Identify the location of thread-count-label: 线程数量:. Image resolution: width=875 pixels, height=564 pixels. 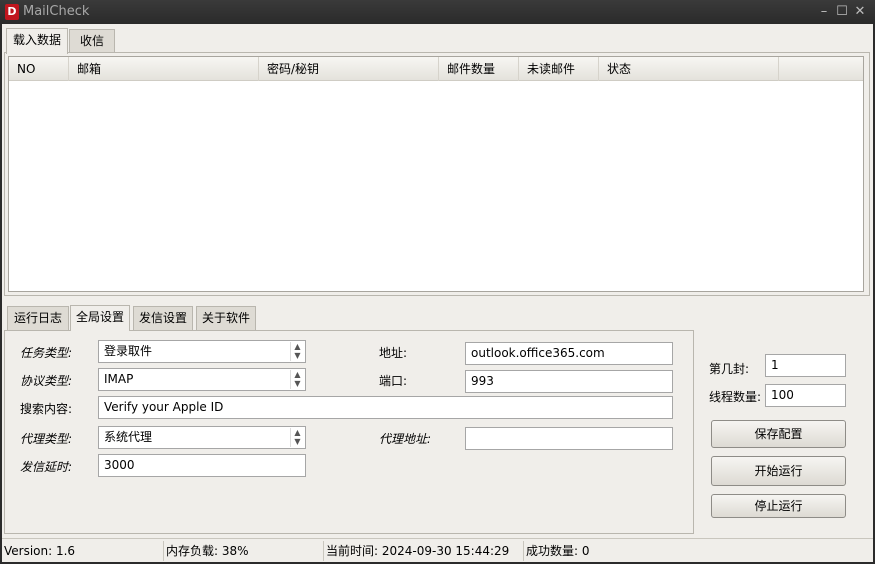
(735, 397).